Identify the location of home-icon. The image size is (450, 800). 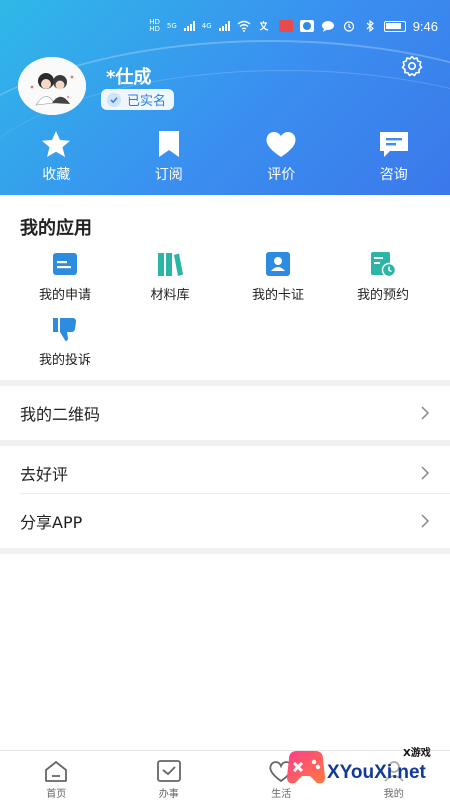
(56, 771).